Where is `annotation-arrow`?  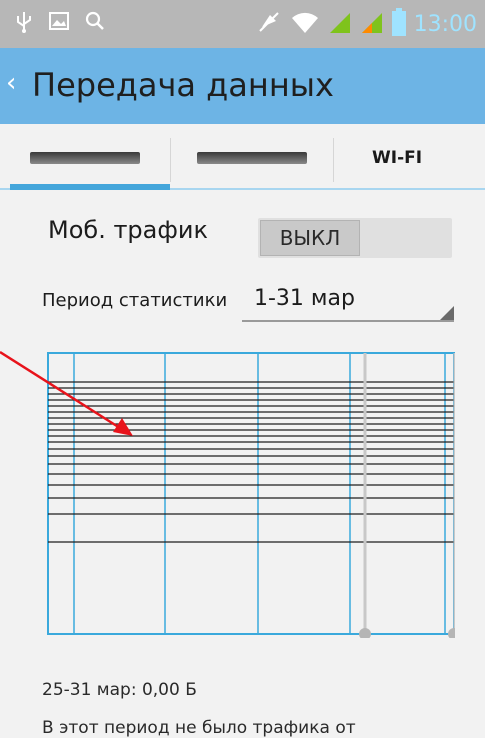
annotation-arrow is located at coordinates (66, 393).